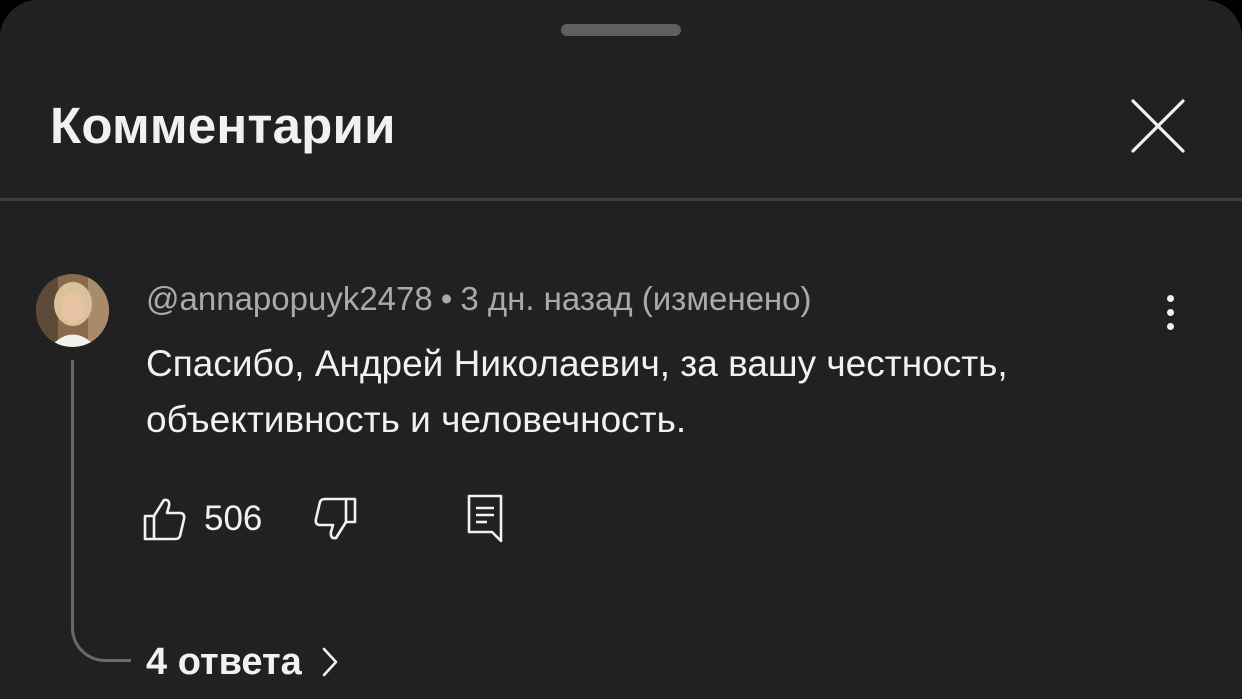  I want to click on drag-handle, so click(621, 30).